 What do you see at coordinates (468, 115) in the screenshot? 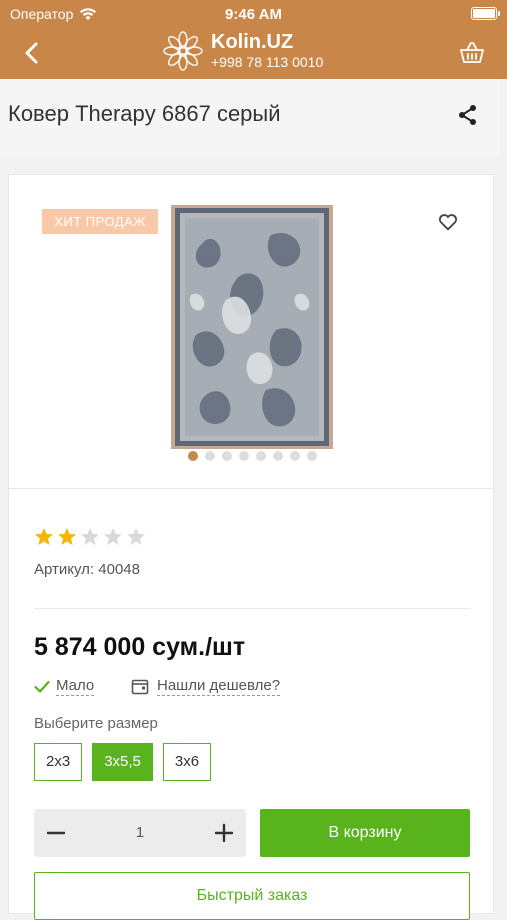
I see `share-icon` at bounding box center [468, 115].